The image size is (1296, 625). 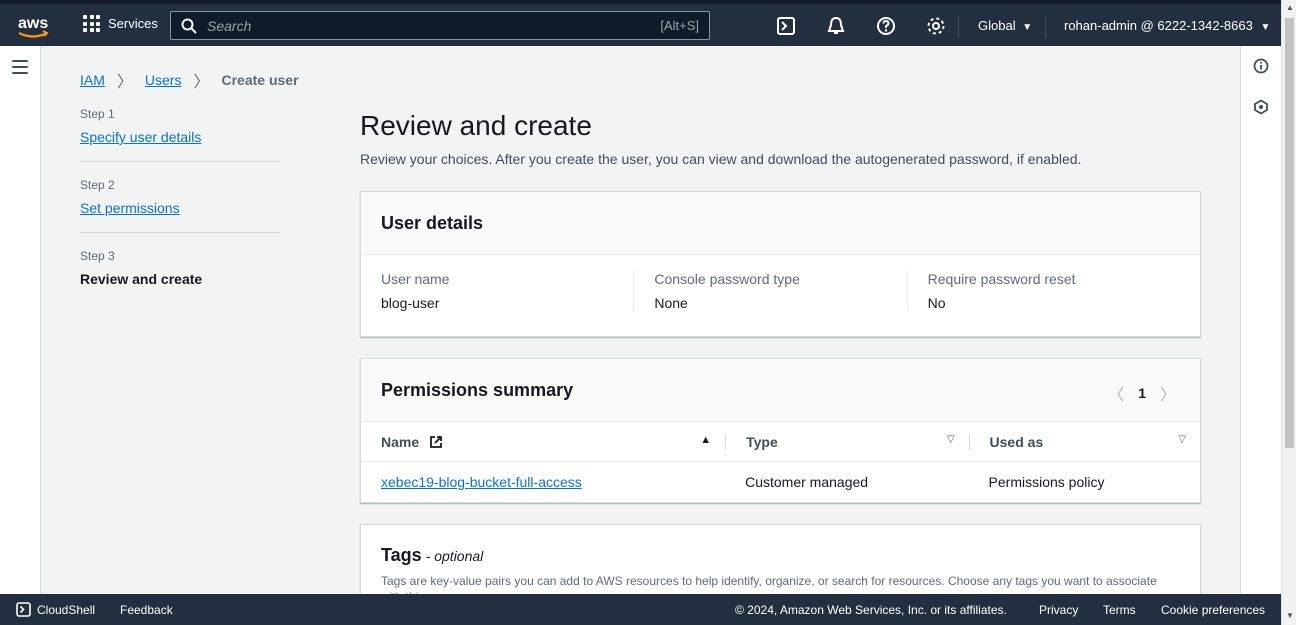 I want to click on detail-value: No, so click(x=936, y=303).